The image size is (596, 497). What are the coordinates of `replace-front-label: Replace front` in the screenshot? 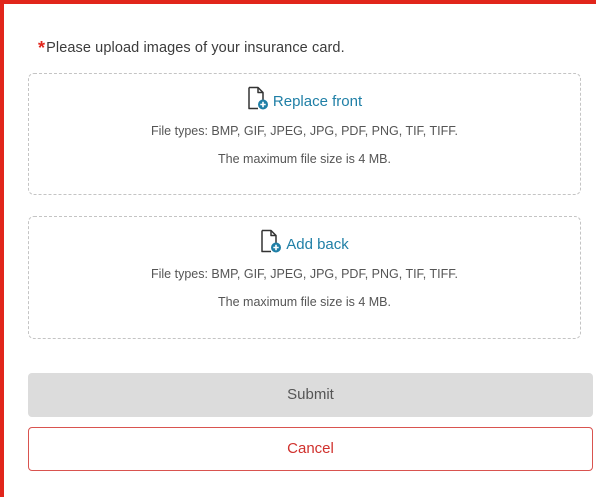 It's located at (317, 101).